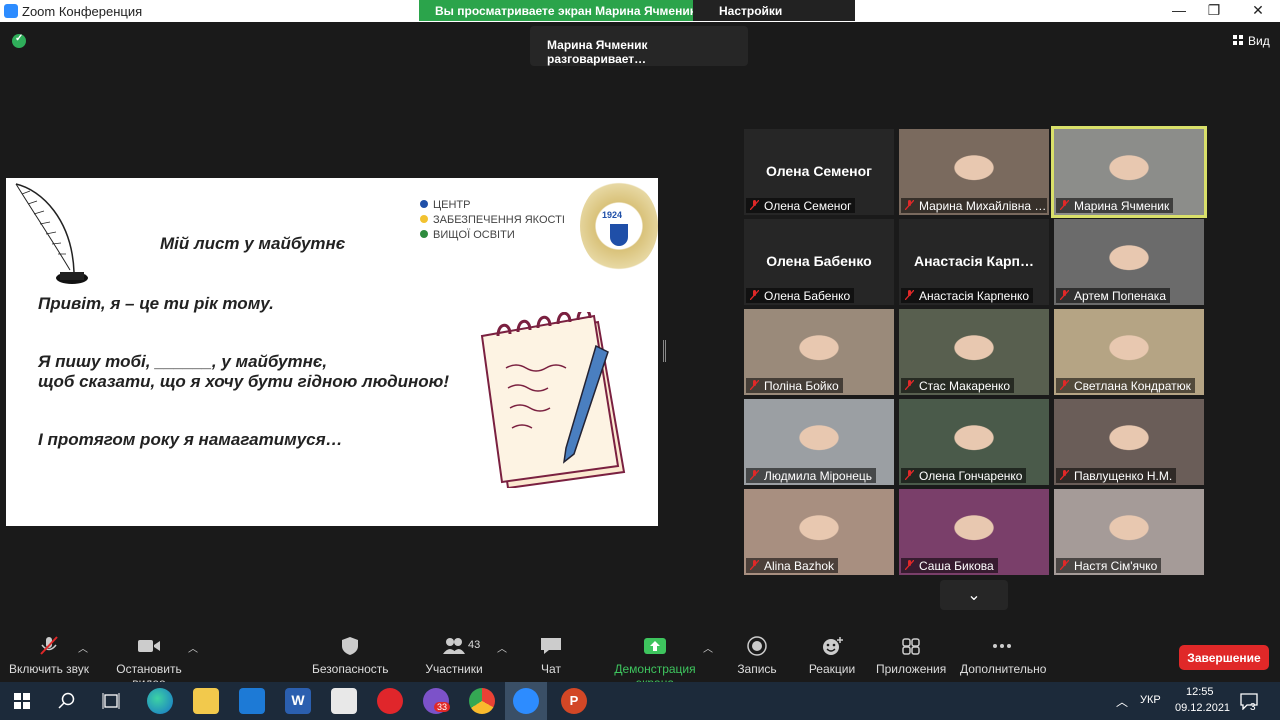 This screenshot has height=720, width=1280. What do you see at coordinates (49, 669) in the screenshot?
I see `unmute-label: Включить звук` at bounding box center [49, 669].